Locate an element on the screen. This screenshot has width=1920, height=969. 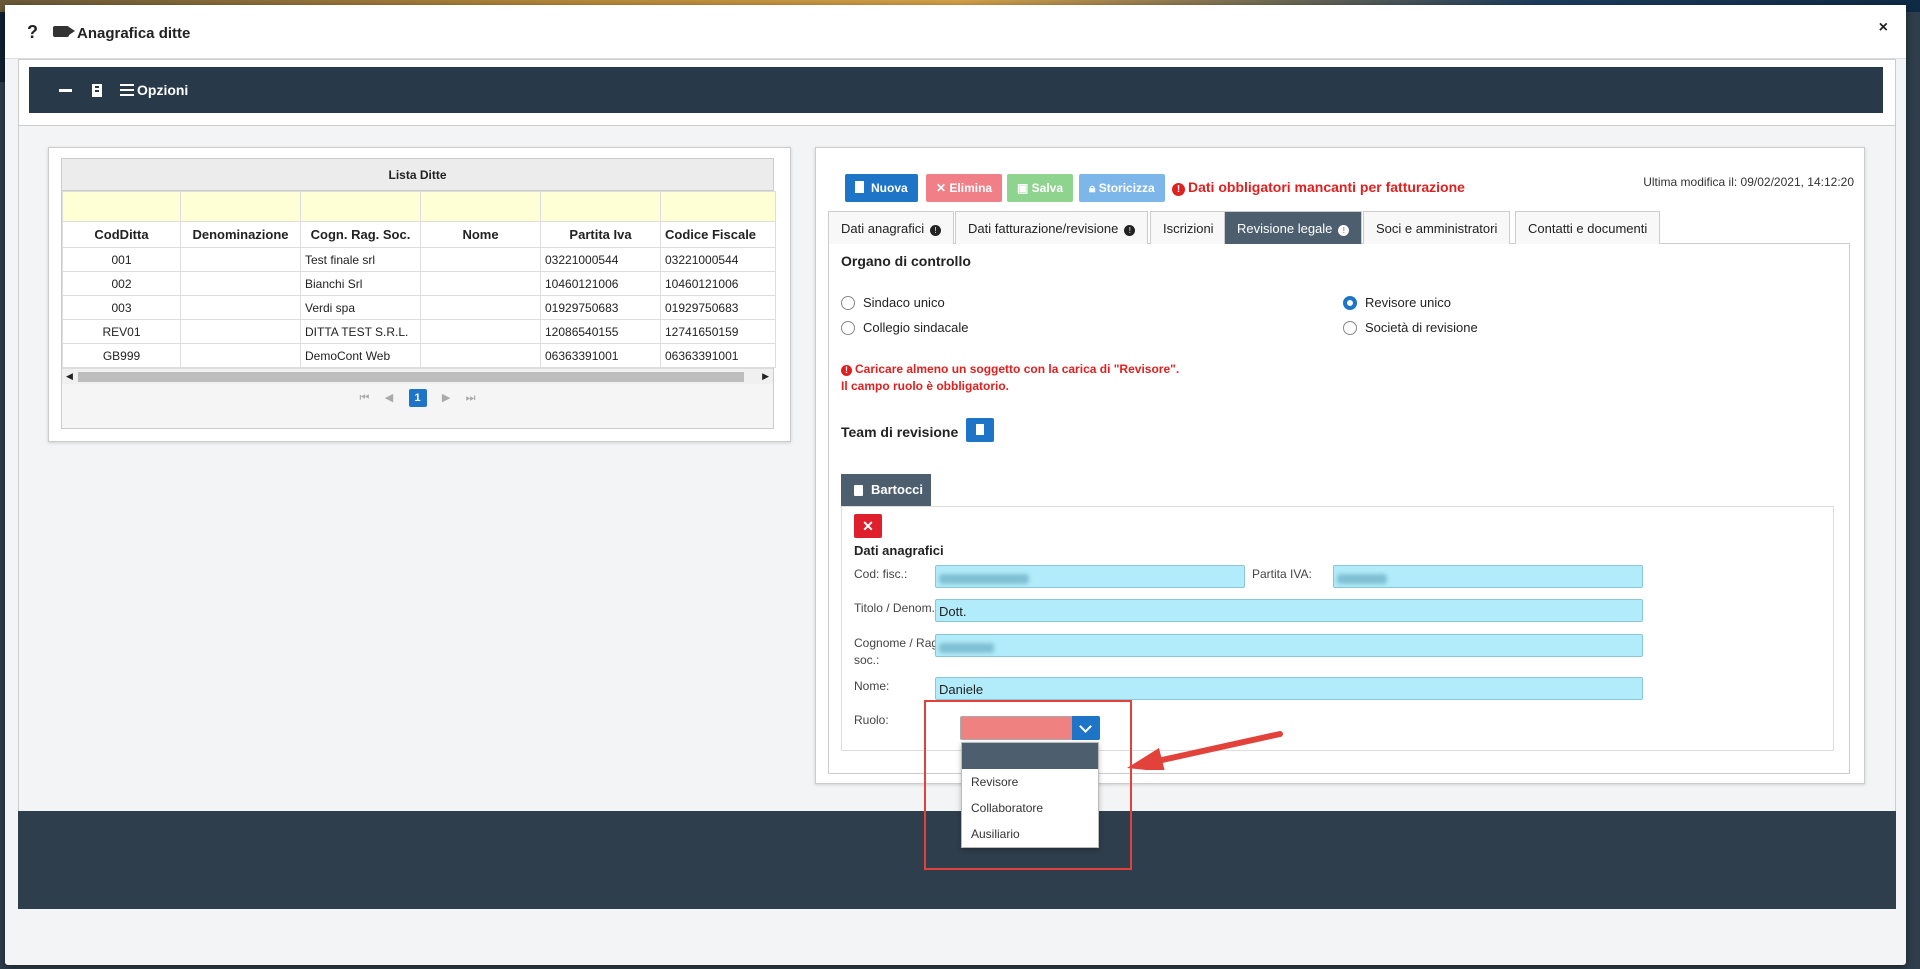
table-row: 003 Verdi spa 01929750683 01929750683 is located at coordinates (419, 307).